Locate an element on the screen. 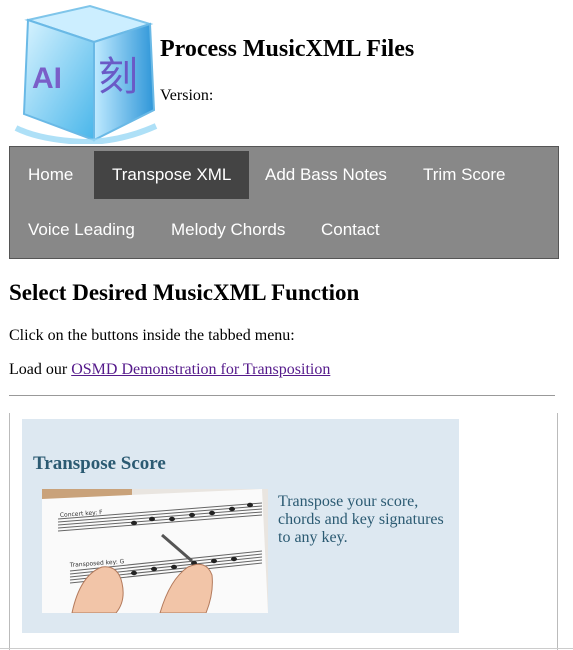 The image size is (573, 650). tab-contact: Contact is located at coordinates (350, 230).